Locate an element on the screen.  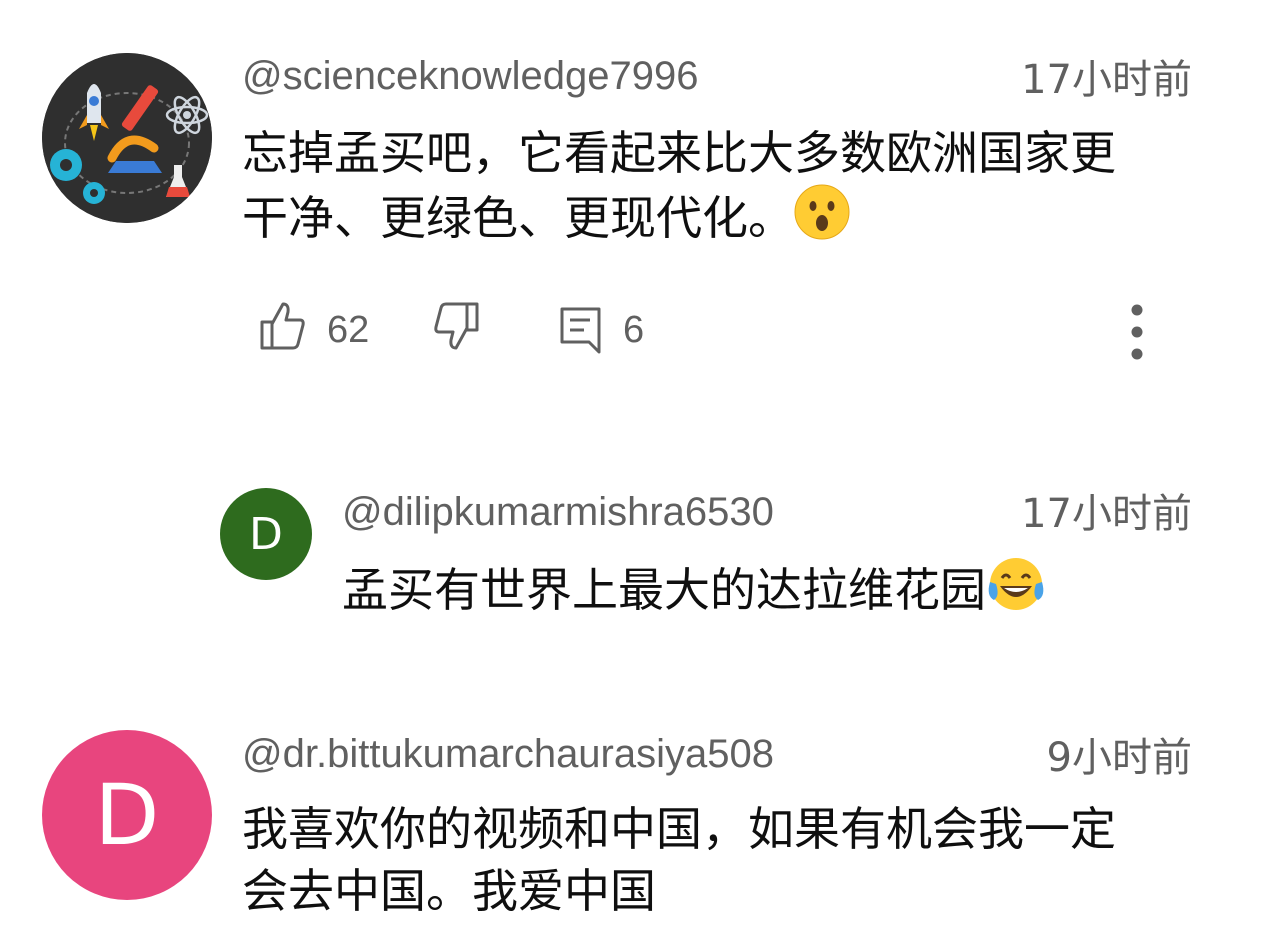
comment-text-segment: 干净、更绿色、更现代化。 is located at coordinates (518, 218).